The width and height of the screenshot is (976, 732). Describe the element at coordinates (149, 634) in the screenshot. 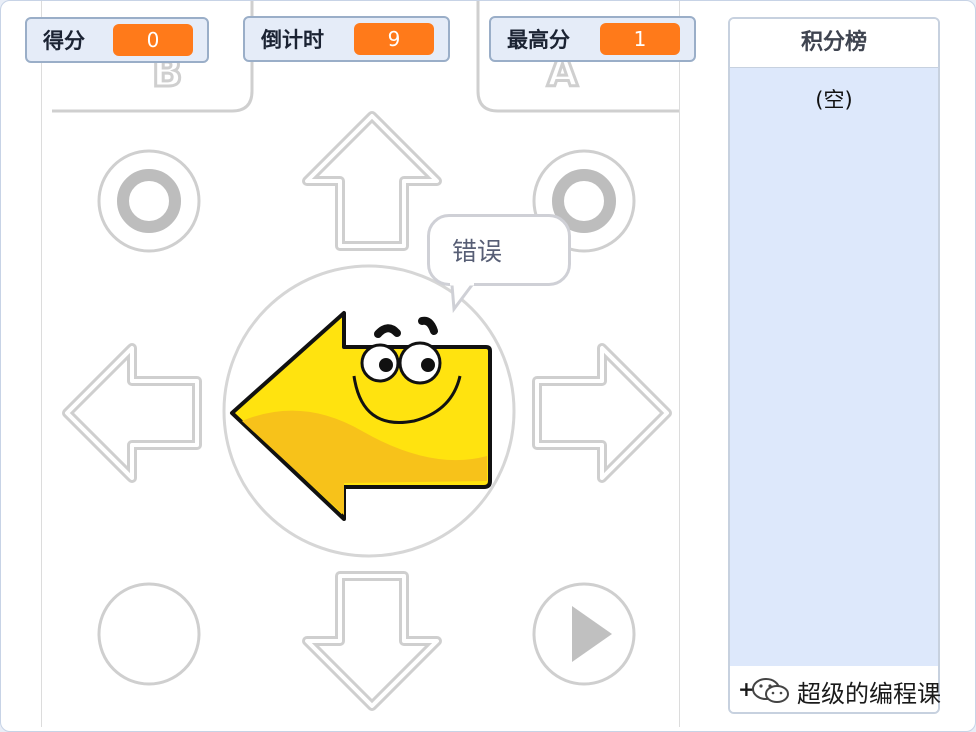

I see `blank-round-button` at that location.